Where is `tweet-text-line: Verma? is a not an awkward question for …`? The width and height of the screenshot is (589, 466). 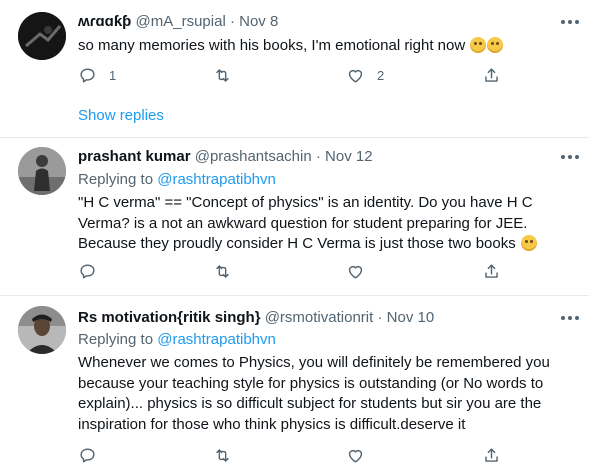
tweet-text-line: Verma? is a not an awkward question for … is located at coordinates (303, 223).